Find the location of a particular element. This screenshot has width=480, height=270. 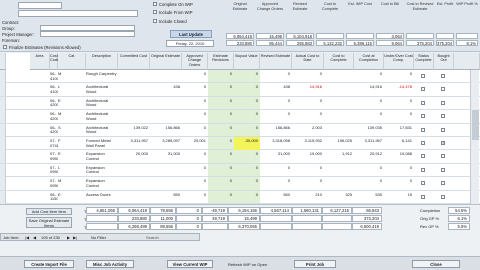

cell-orig: 438 is located at coordinates (166, 89).